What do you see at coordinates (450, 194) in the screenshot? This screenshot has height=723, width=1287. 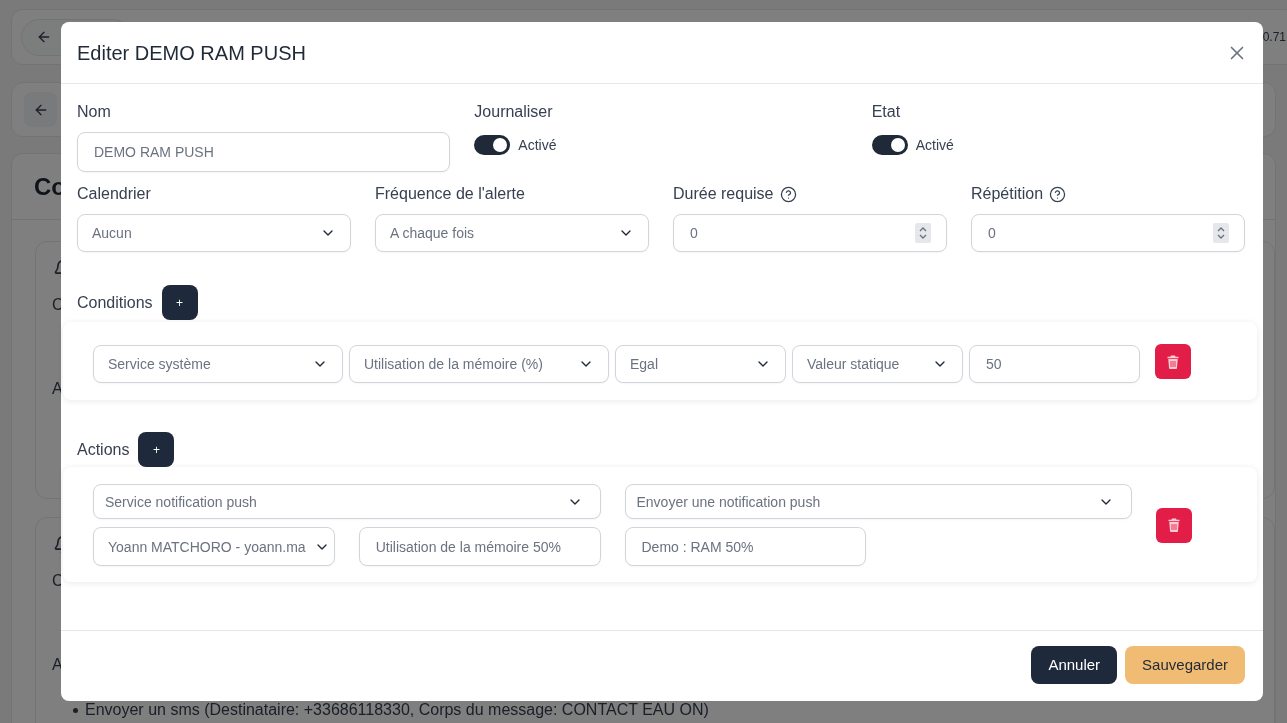 I see `field-label: Fréquence de l'alerte` at bounding box center [450, 194].